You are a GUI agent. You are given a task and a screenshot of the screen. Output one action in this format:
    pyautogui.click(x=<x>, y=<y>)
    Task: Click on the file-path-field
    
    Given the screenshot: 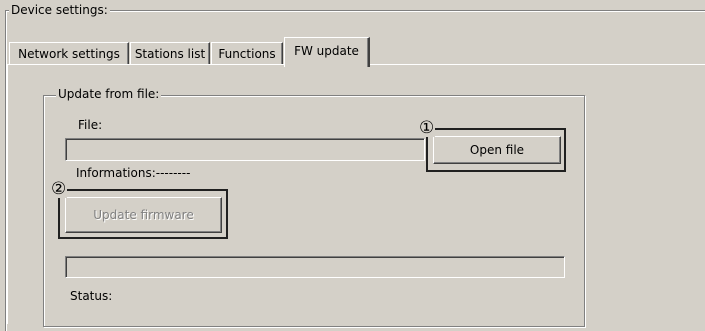 What is the action you would take?
    pyautogui.click(x=245, y=149)
    